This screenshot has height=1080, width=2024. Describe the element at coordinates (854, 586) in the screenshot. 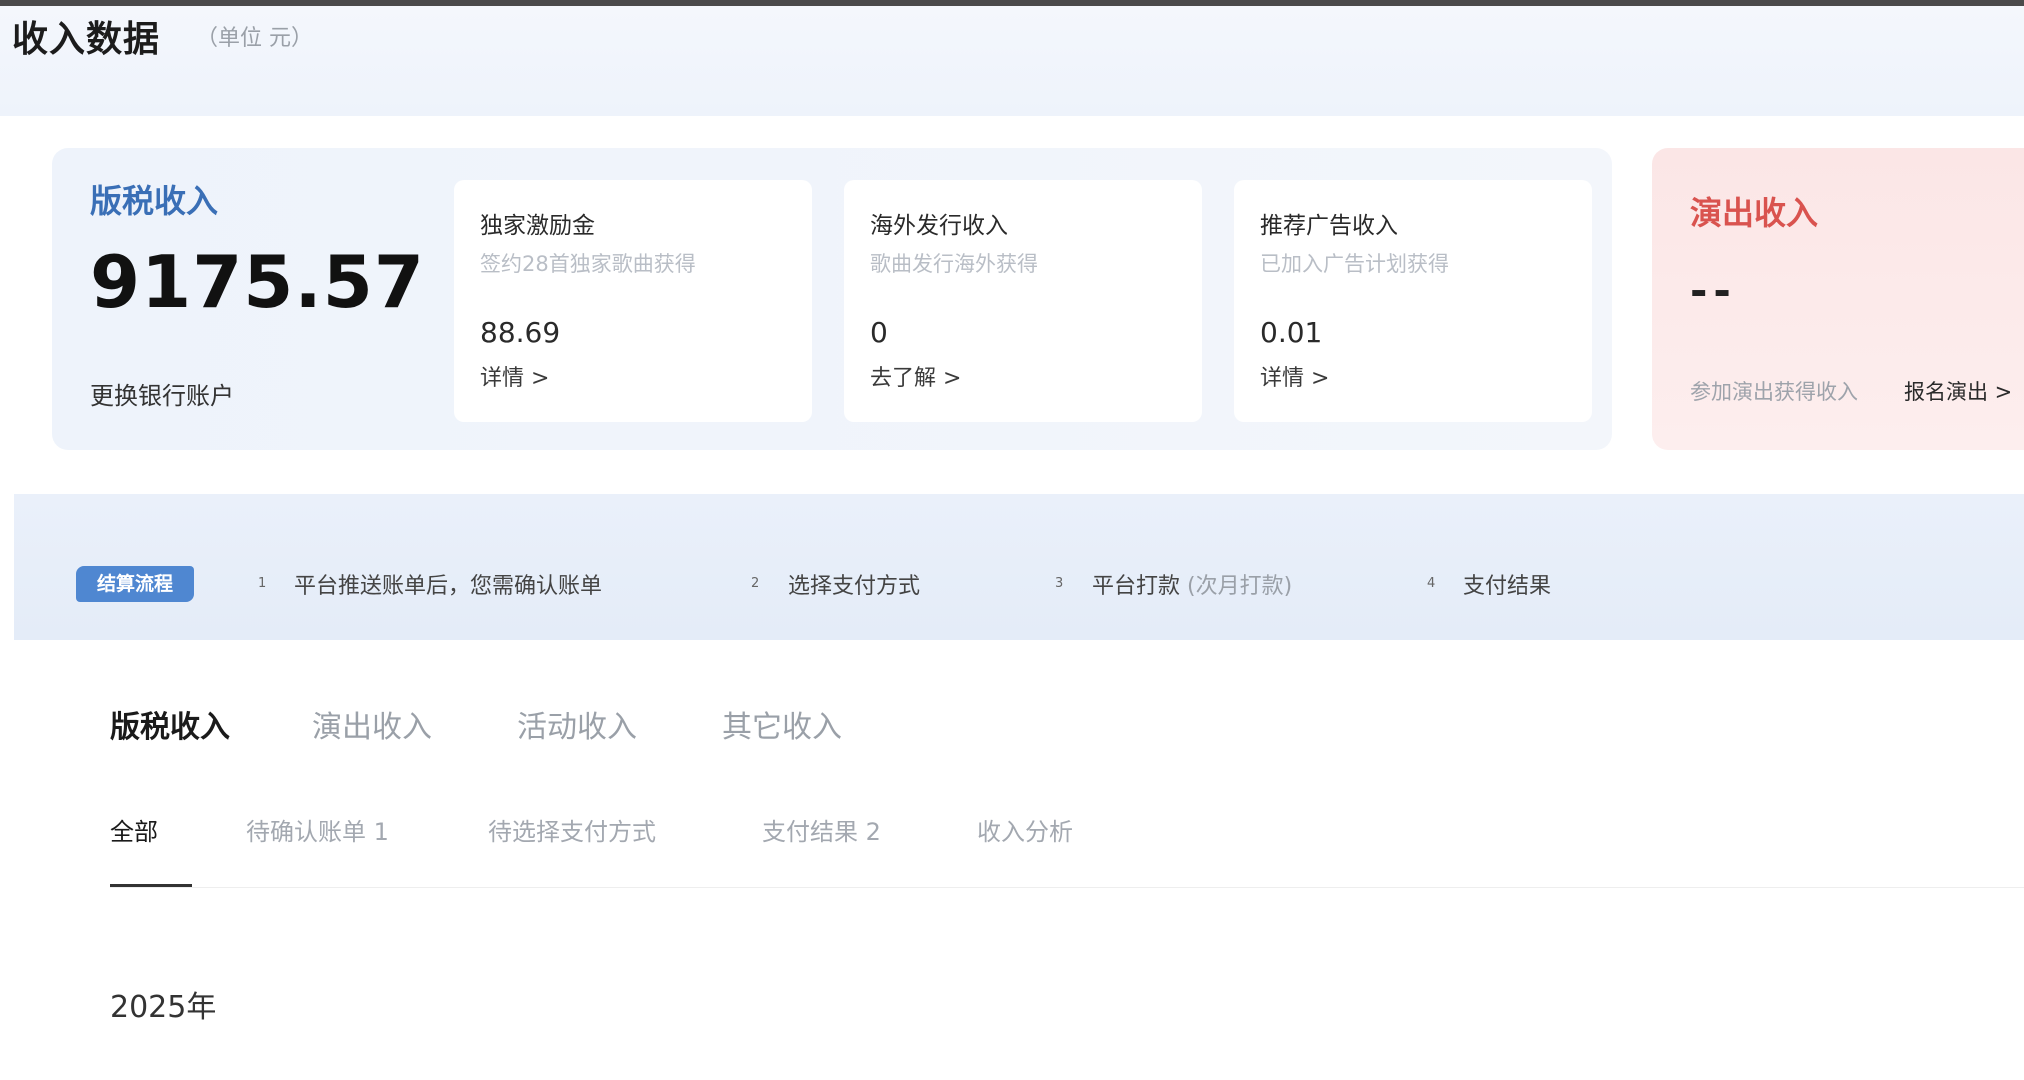

I see `flow-step-choose-payment: 选择支付方式` at that location.